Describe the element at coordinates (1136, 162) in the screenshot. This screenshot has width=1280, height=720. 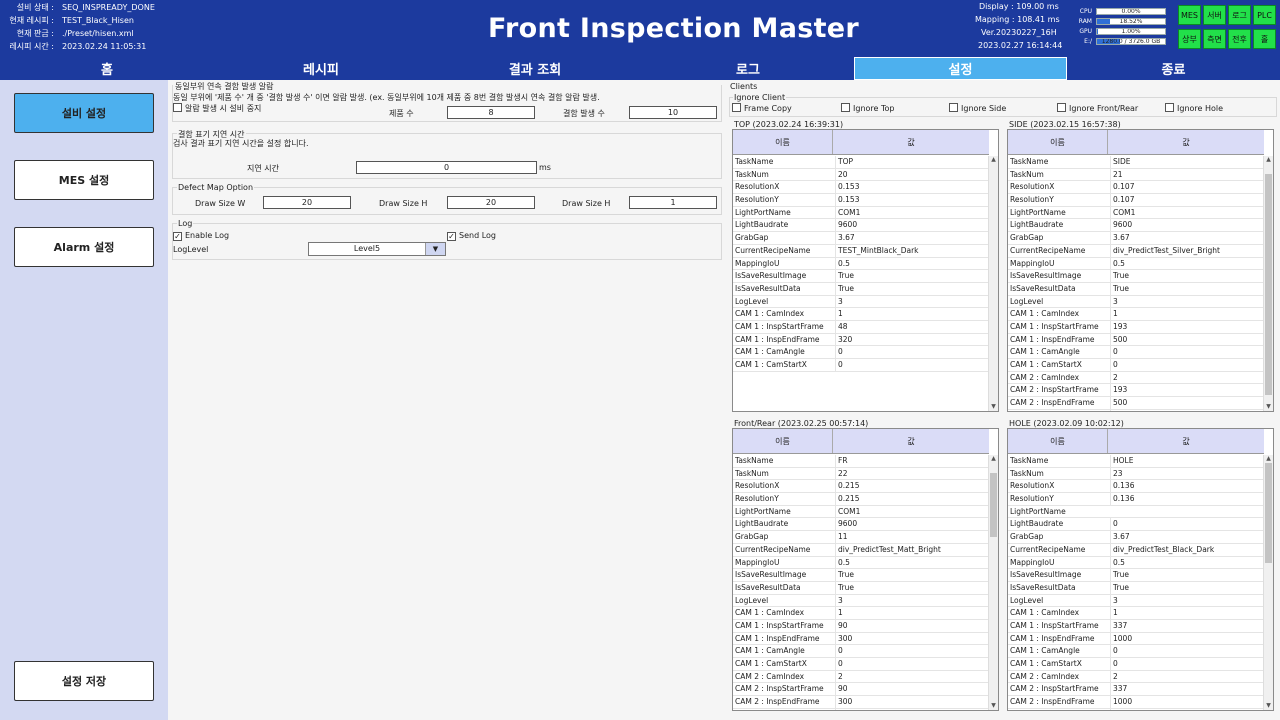
I see `table-row: TaskName SIDE` at that location.